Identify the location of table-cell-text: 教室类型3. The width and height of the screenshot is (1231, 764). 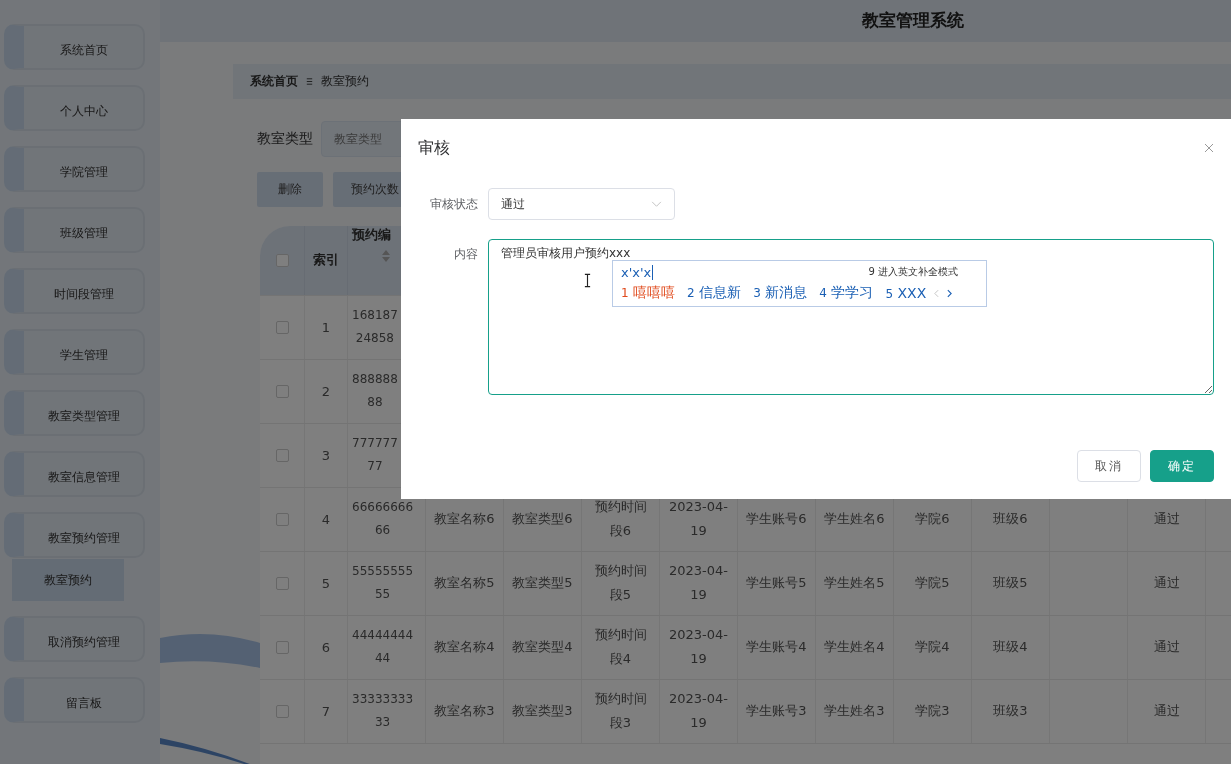
(542, 710).